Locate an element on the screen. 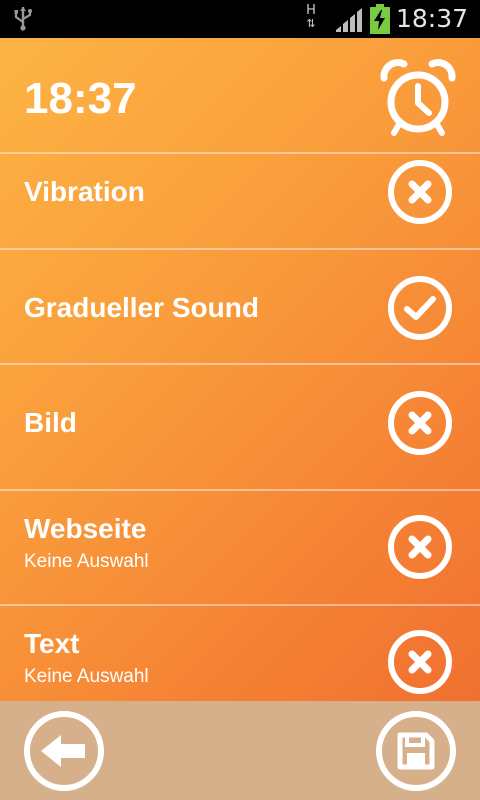 The image size is (480, 800). setting-row-vibration: Vibration is located at coordinates (240, 200).